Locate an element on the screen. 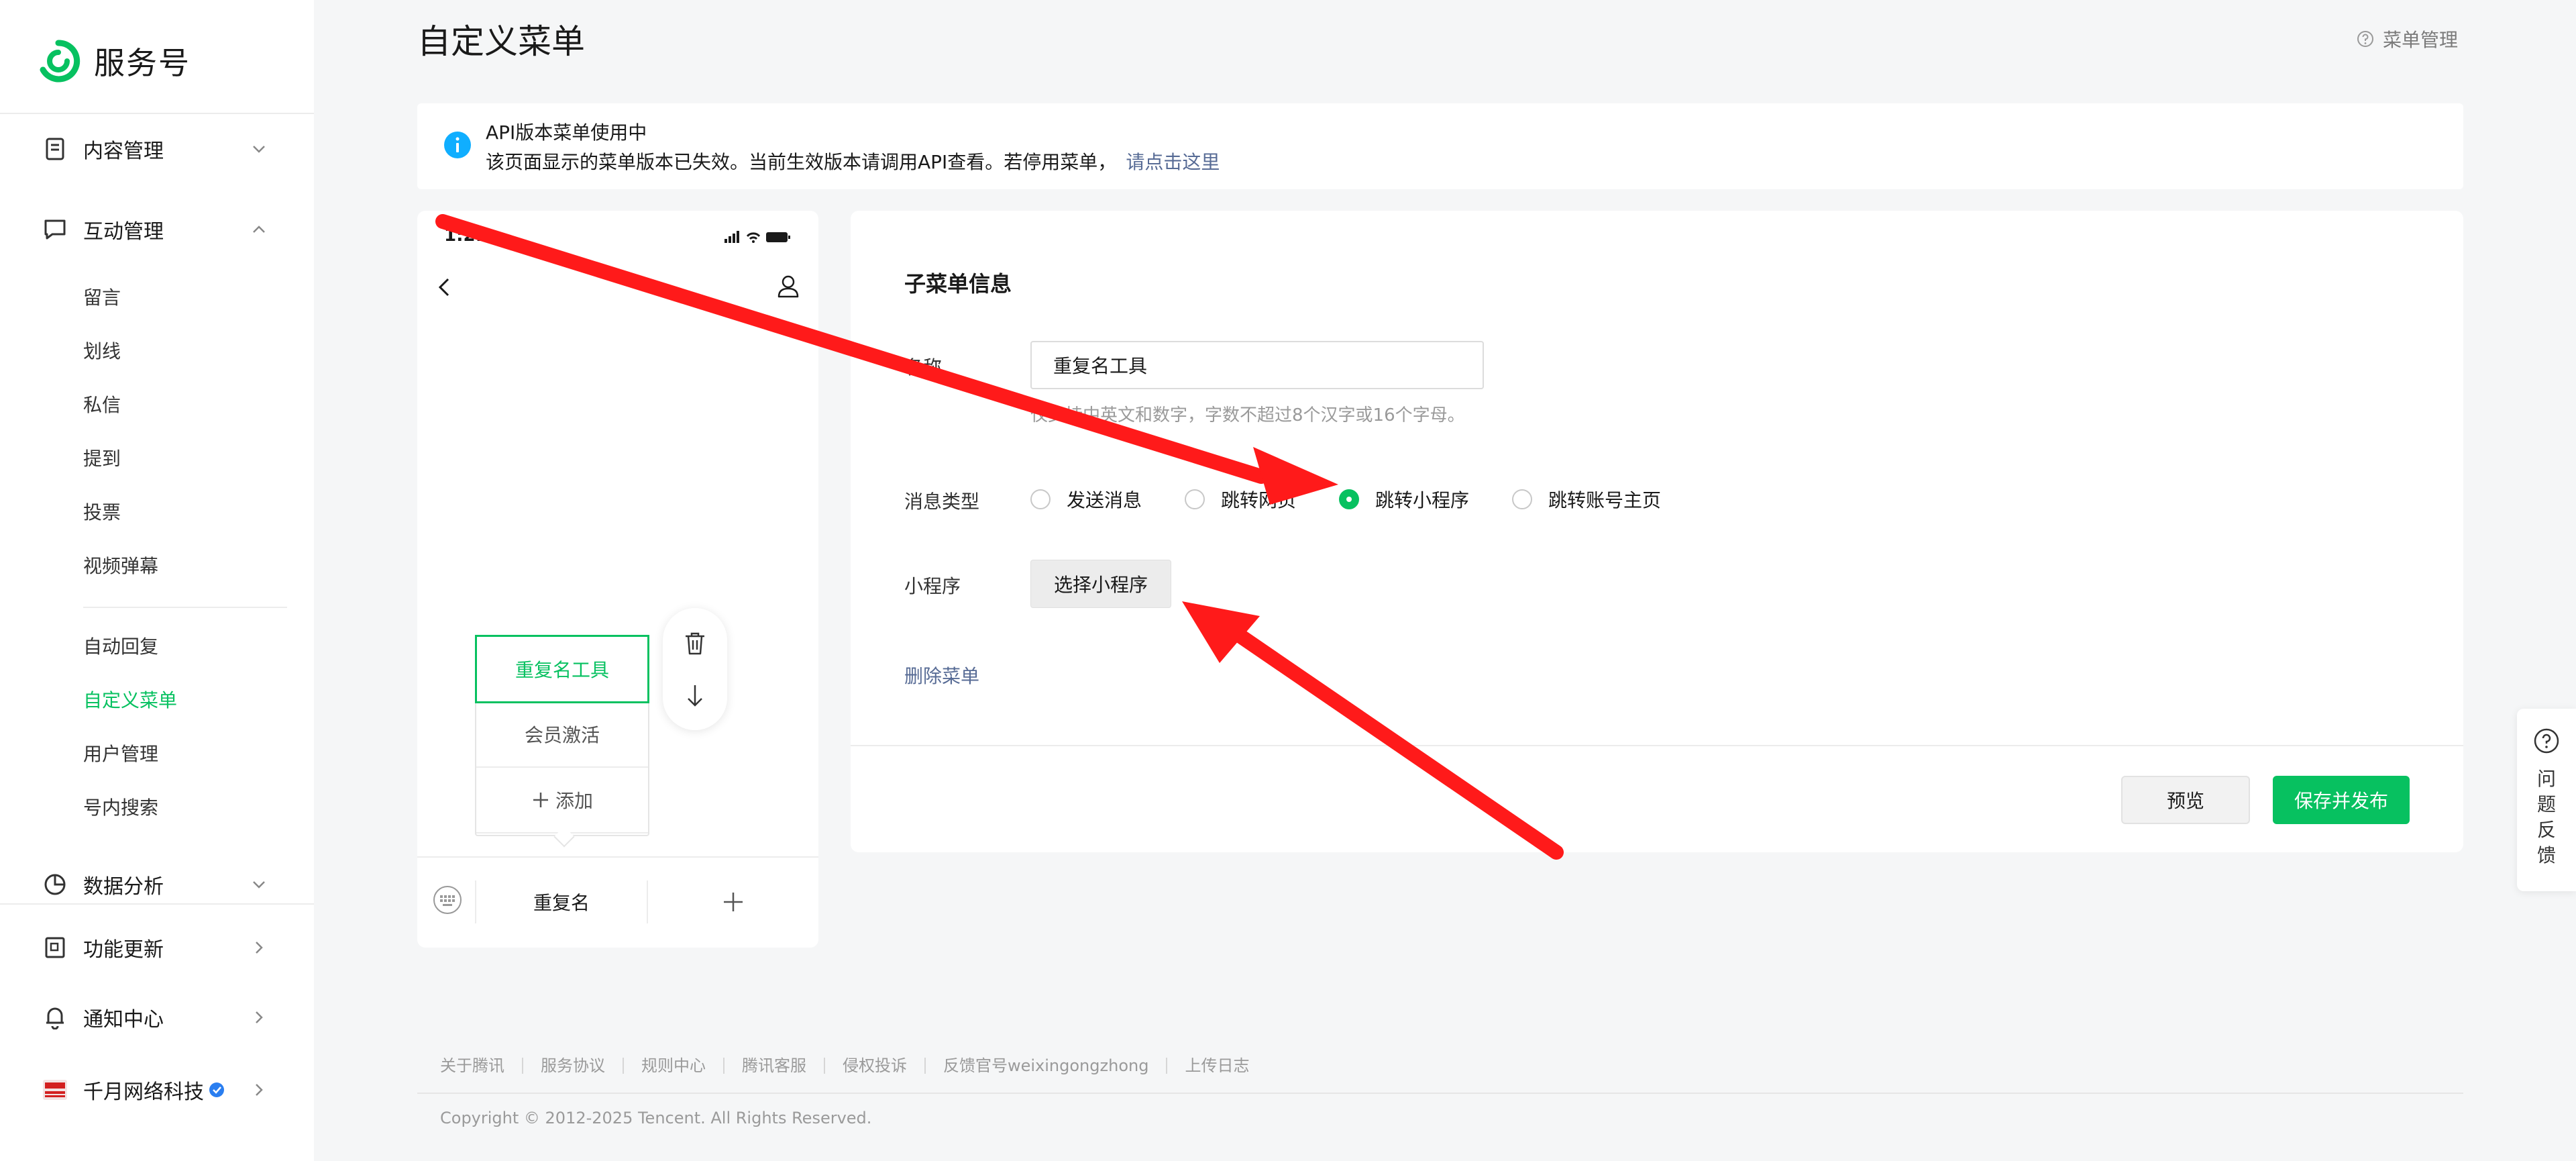 The width and height of the screenshot is (2576, 1161). message-type-radio-group: 发送消息 跳转网页 跳转小程序 跳转账号主页 is located at coordinates (1367, 500).